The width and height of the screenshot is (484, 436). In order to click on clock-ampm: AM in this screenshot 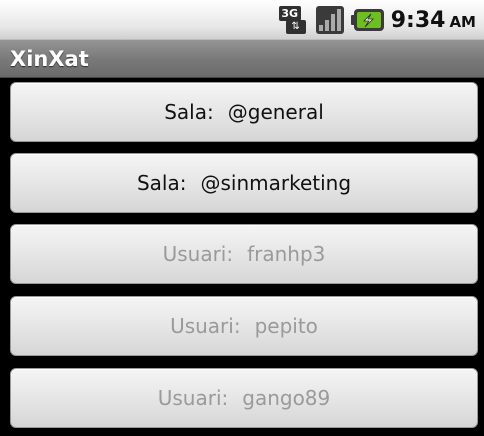, I will do `click(462, 21)`.